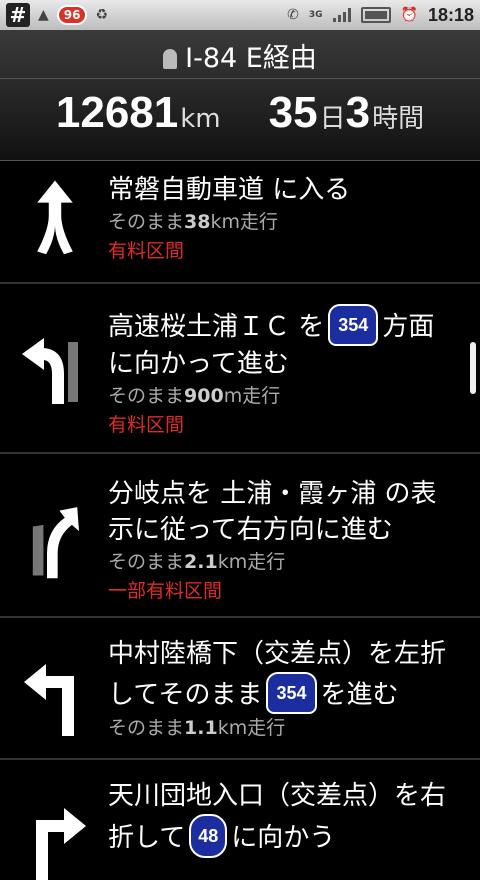 Image resolution: width=480 pixels, height=880 pixels. What do you see at coordinates (279, 343) in the screenshot?
I see `step-instruction: 高速桜土浦ＩＣ を 354 方面に向かって進む` at bounding box center [279, 343].